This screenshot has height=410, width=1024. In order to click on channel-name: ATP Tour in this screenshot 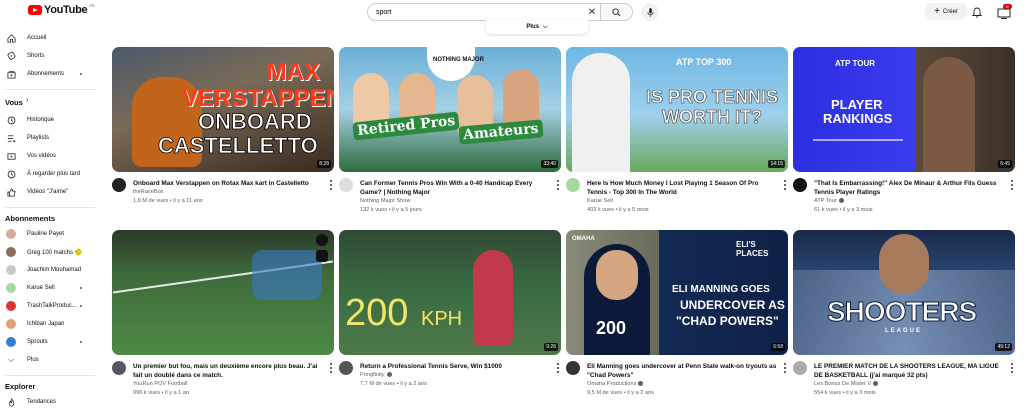, I will do `click(829, 201)`.